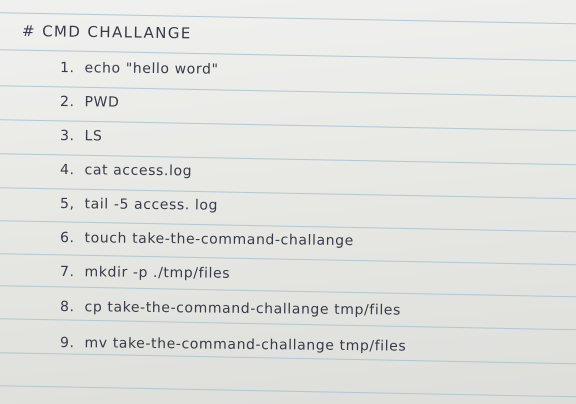 The height and width of the screenshot is (404, 576). I want to click on item-text: cp take-the-command-challange tmp/files, so click(243, 309).